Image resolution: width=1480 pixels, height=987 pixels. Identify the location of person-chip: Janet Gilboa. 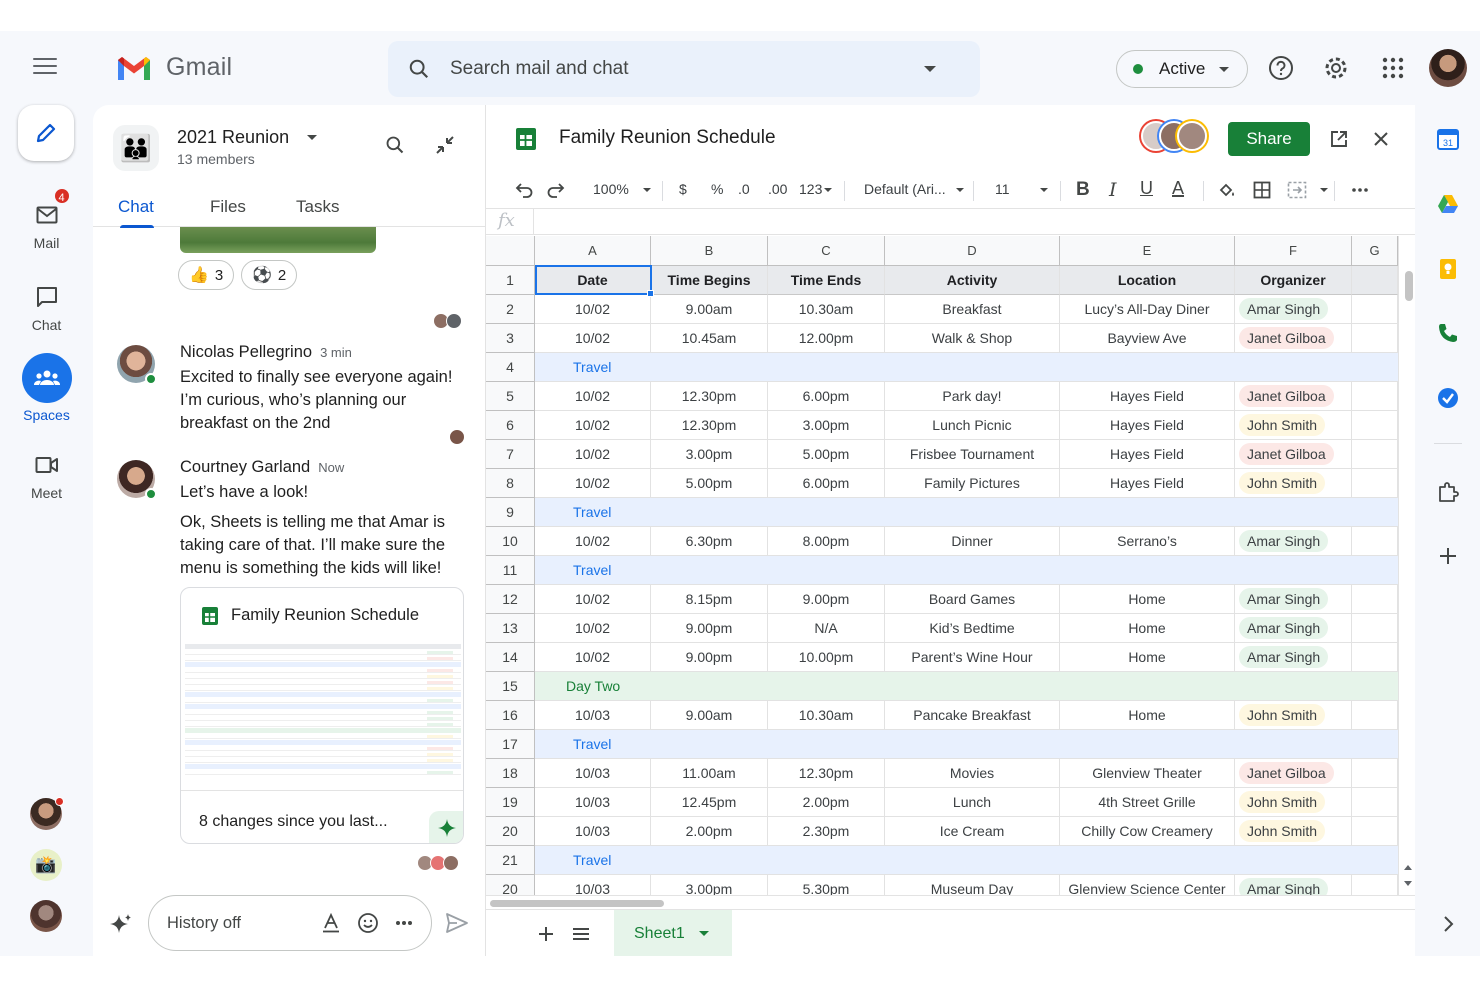
(1286, 773).